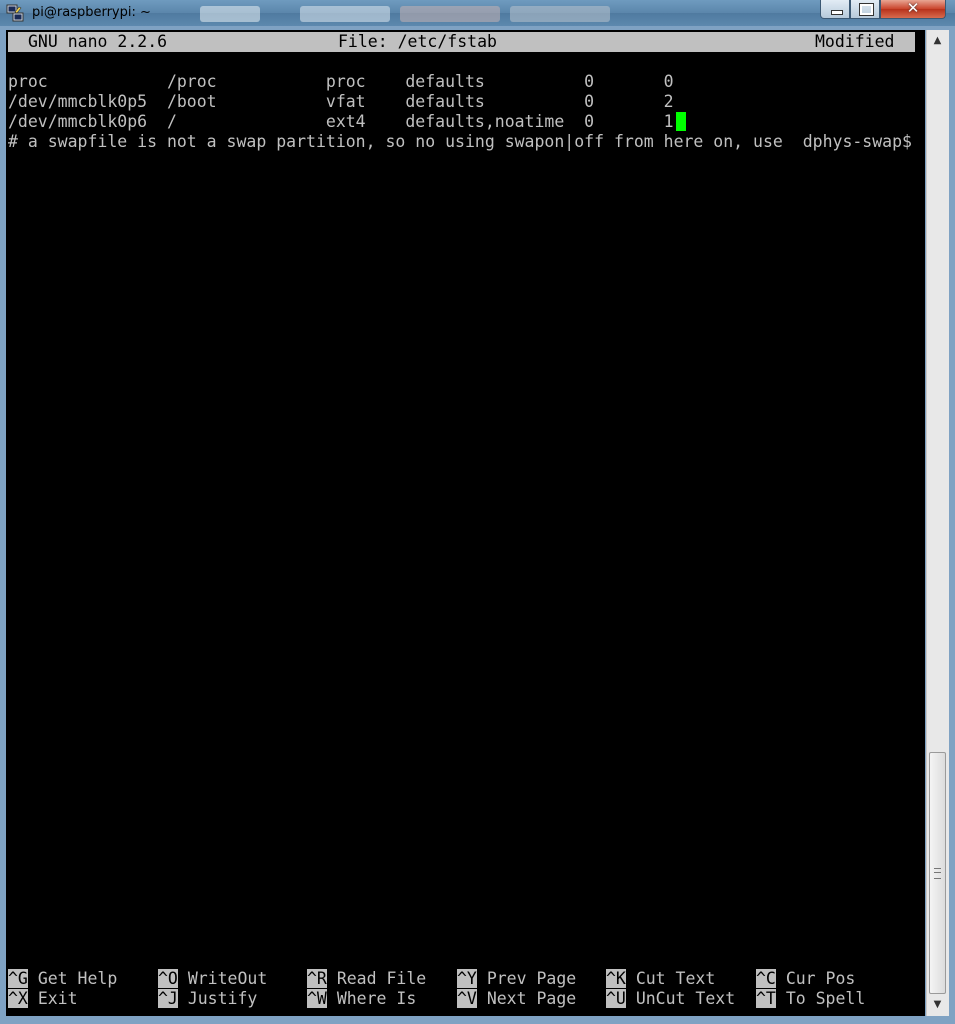 The height and width of the screenshot is (1024, 955). Describe the element at coordinates (517, 978) in the screenshot. I see `shortcut-prev-page: ^Y Prev Page` at that location.